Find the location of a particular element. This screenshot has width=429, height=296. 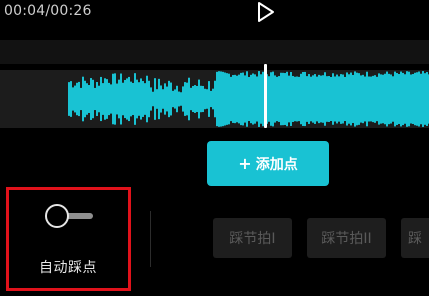

play-button is located at coordinates (266, 12).